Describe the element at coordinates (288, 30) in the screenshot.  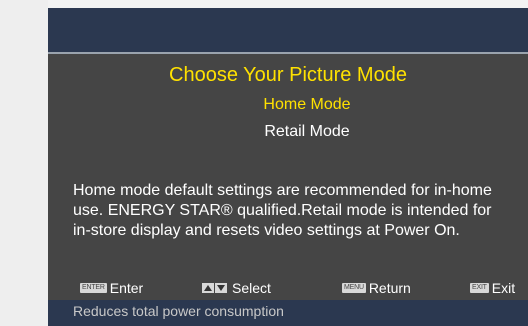
I see `header-bar` at that location.